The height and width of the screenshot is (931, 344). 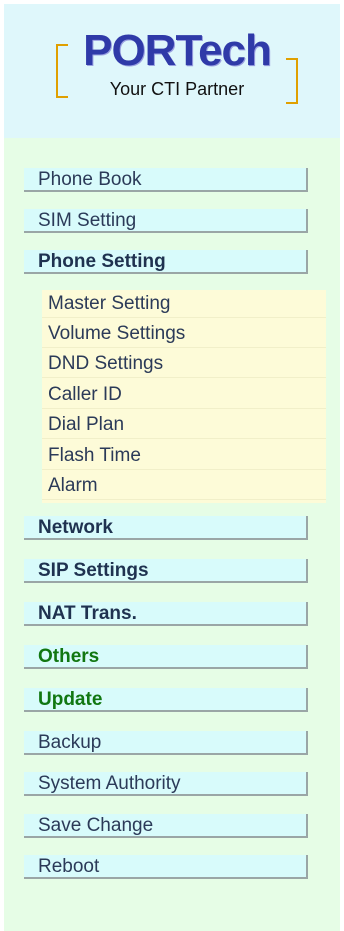 What do you see at coordinates (166, 784) in the screenshot?
I see `menu-system-authority: System Authority` at bounding box center [166, 784].